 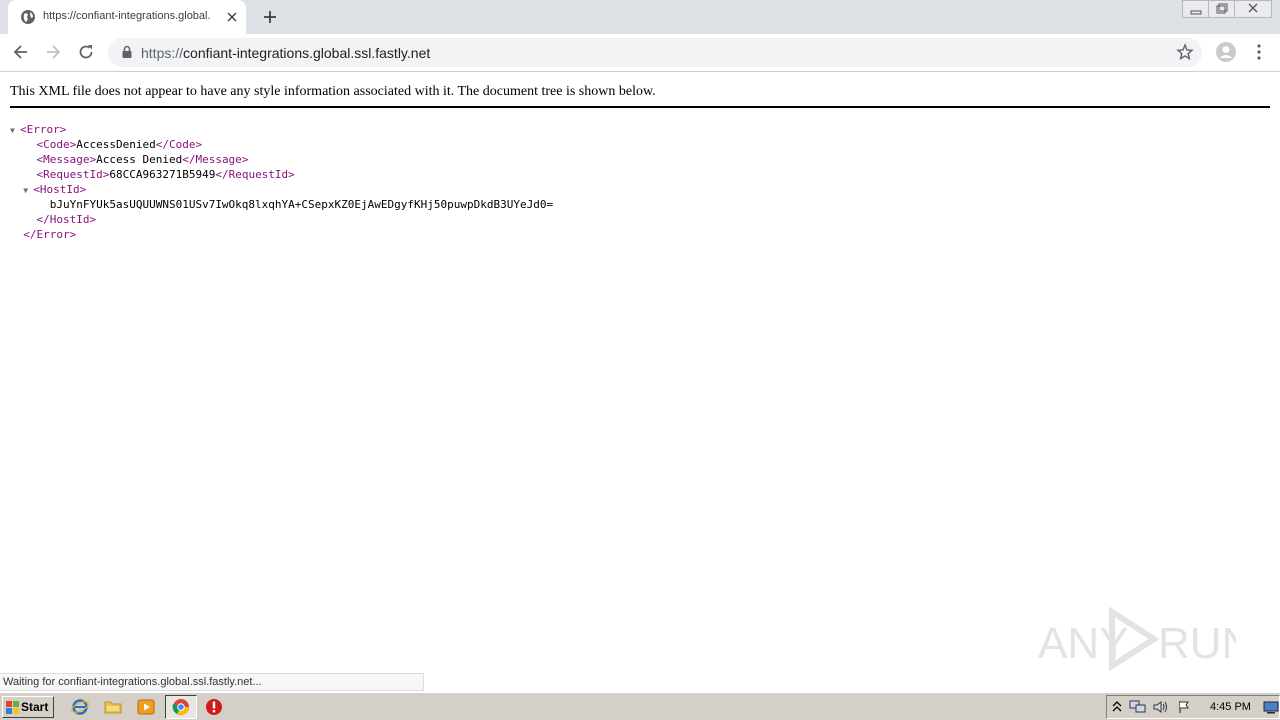 What do you see at coordinates (232, 17) in the screenshot?
I see `close-icon` at bounding box center [232, 17].